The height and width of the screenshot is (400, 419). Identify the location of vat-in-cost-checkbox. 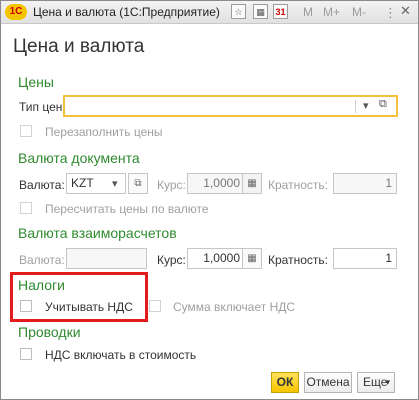
(26, 354).